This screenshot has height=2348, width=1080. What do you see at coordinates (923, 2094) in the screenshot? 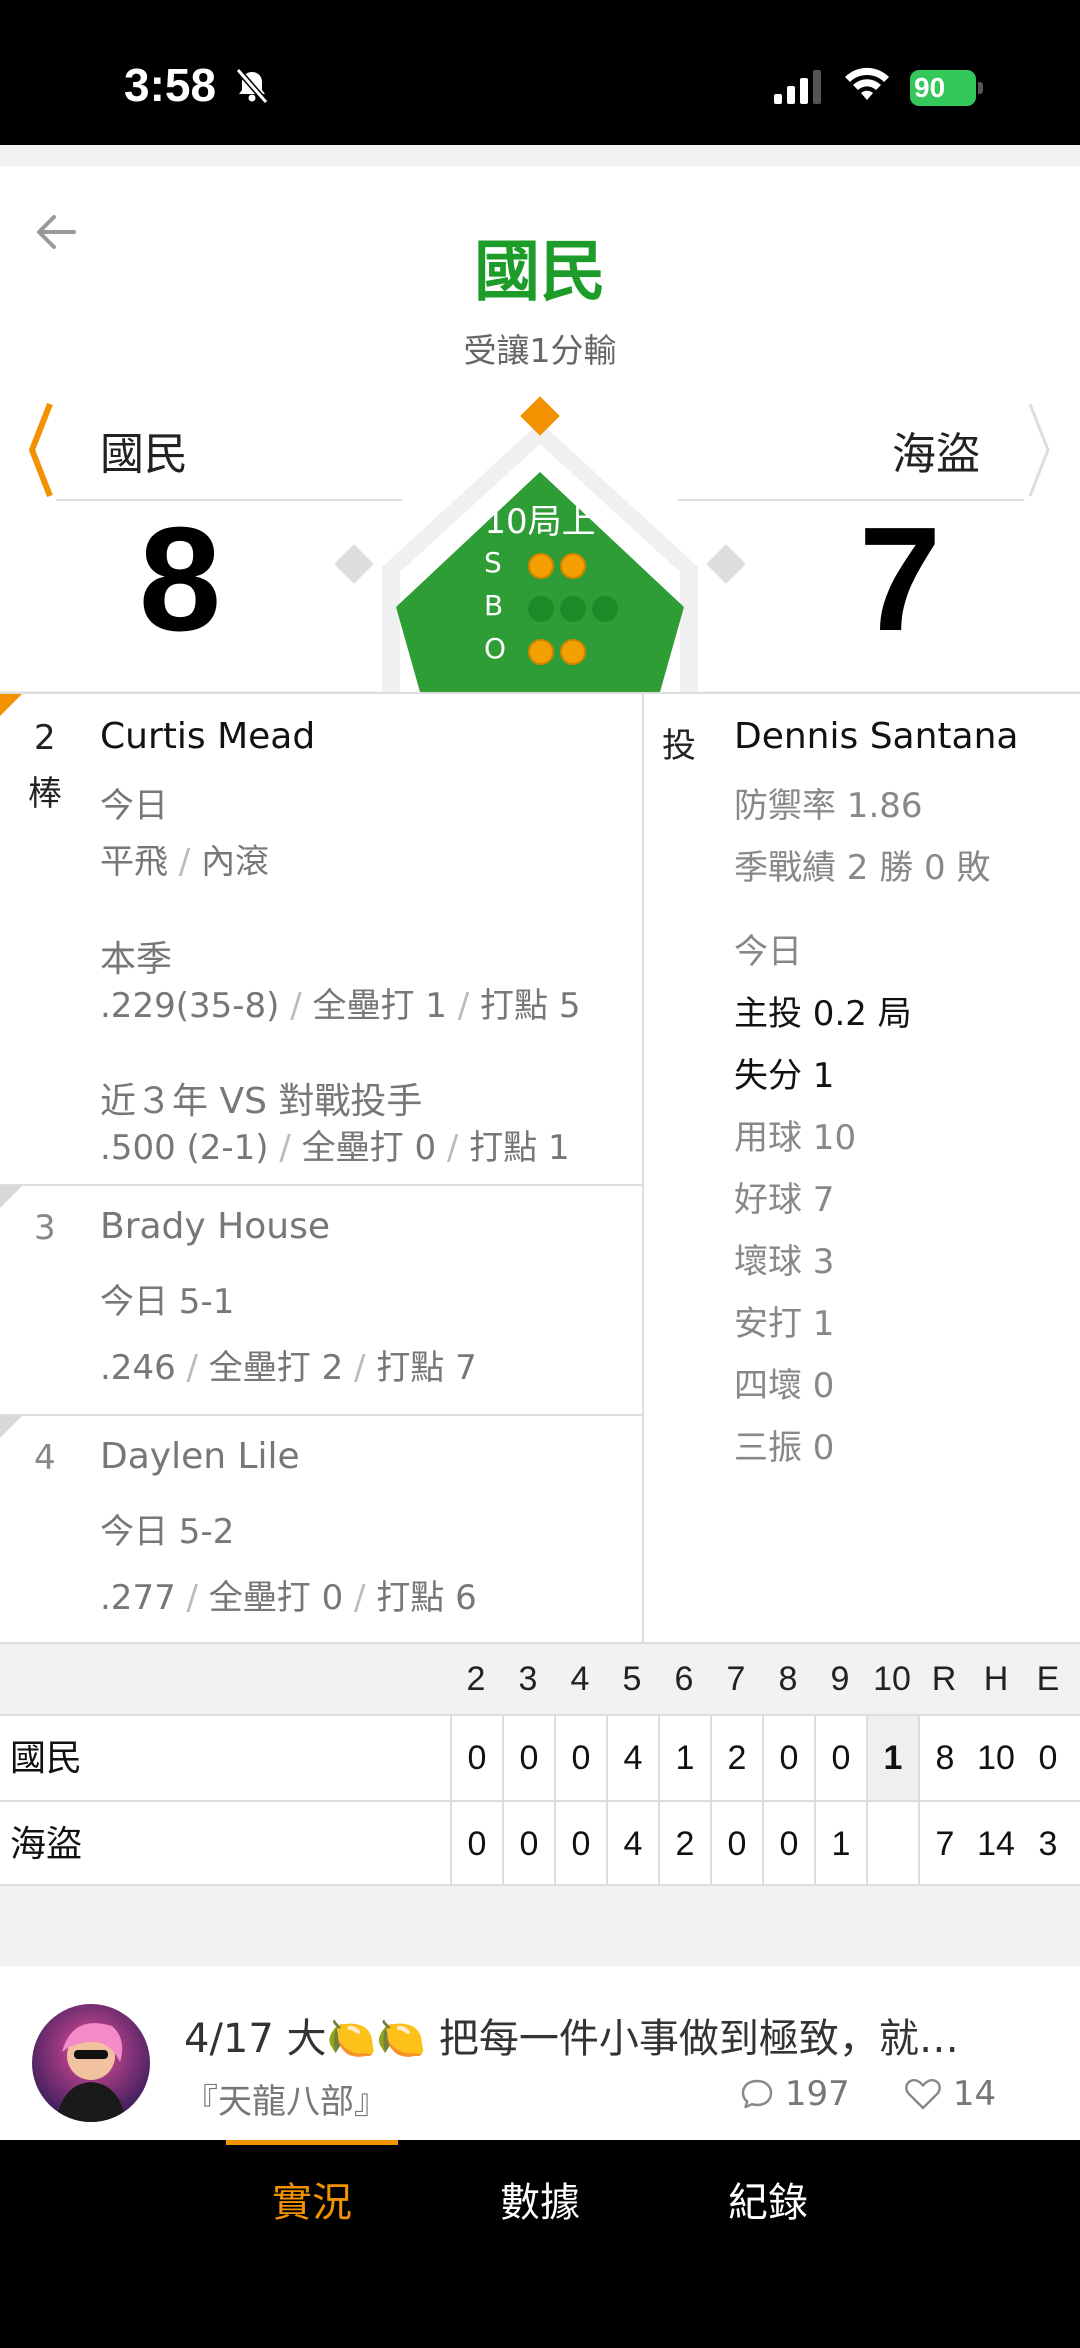
I see `heart-icon` at bounding box center [923, 2094].